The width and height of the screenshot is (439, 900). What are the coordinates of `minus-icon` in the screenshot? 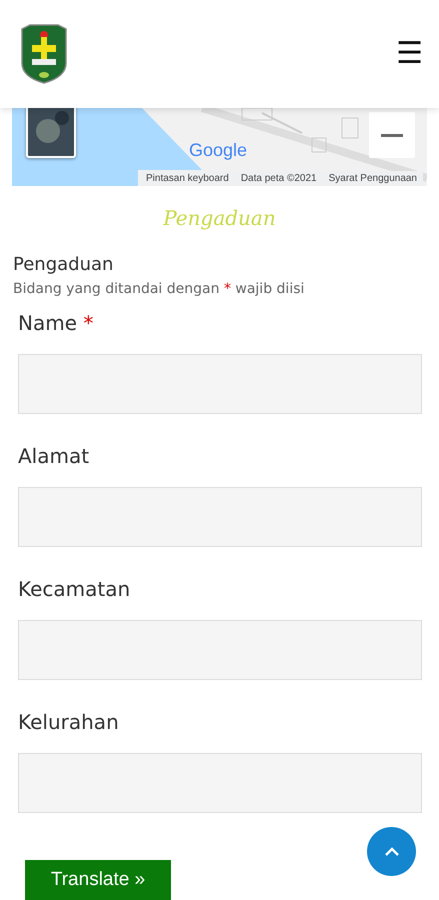 It's located at (392, 135).